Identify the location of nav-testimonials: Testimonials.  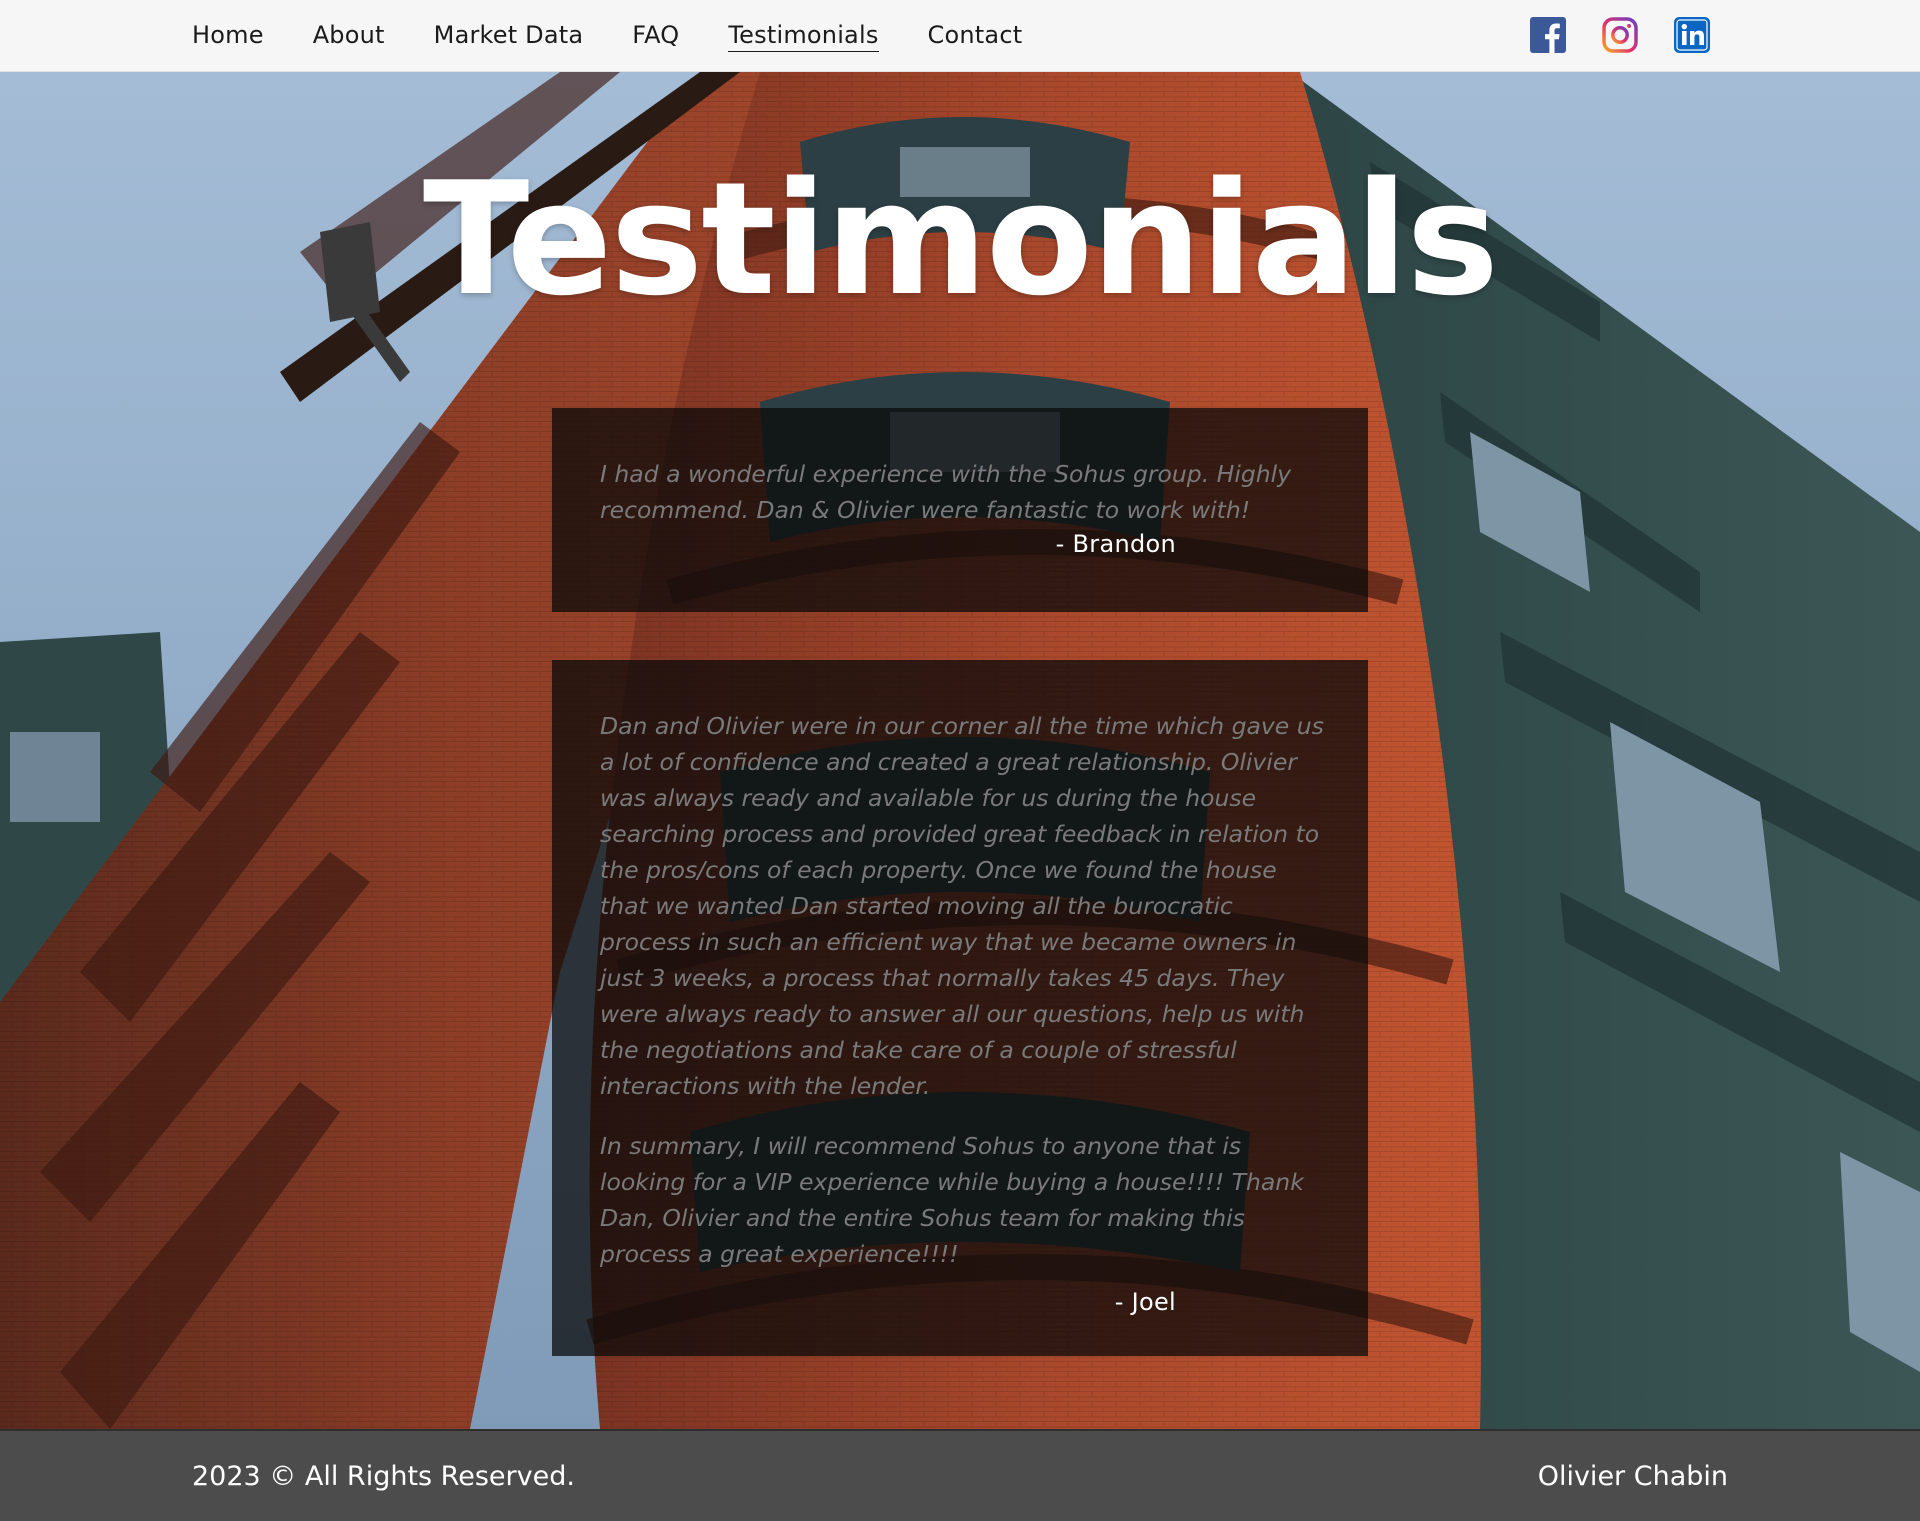
(803, 36).